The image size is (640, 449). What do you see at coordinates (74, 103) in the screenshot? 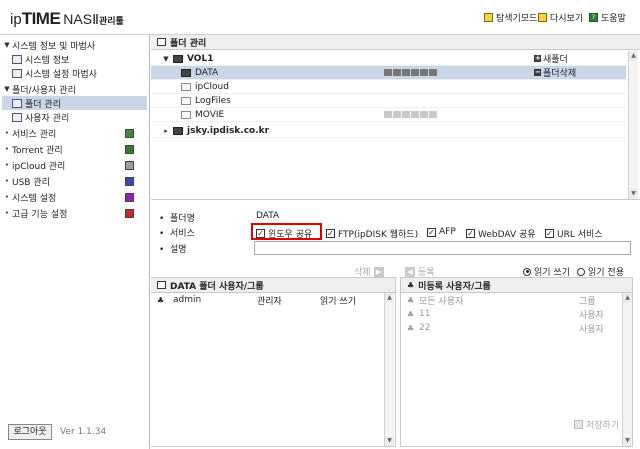
I see `sidebar-item-folder-management: 폴더 관리` at bounding box center [74, 103].